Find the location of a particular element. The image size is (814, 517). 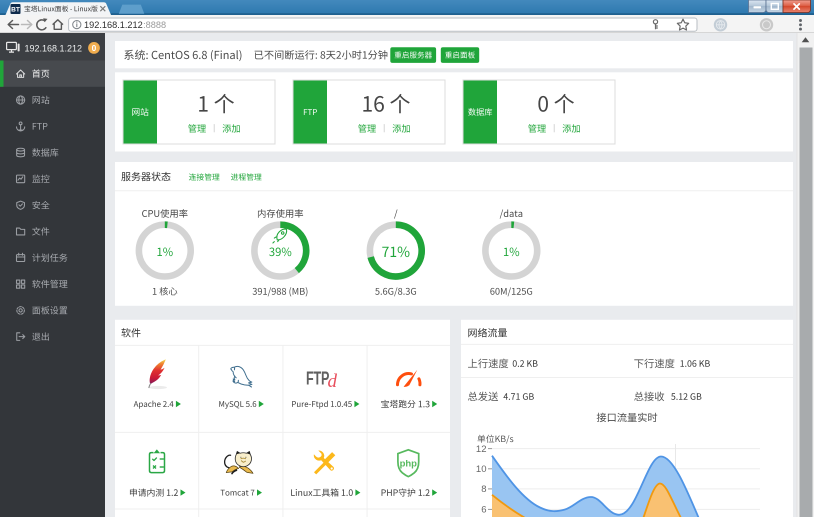

svg-text: 6 is located at coordinates (483, 510).